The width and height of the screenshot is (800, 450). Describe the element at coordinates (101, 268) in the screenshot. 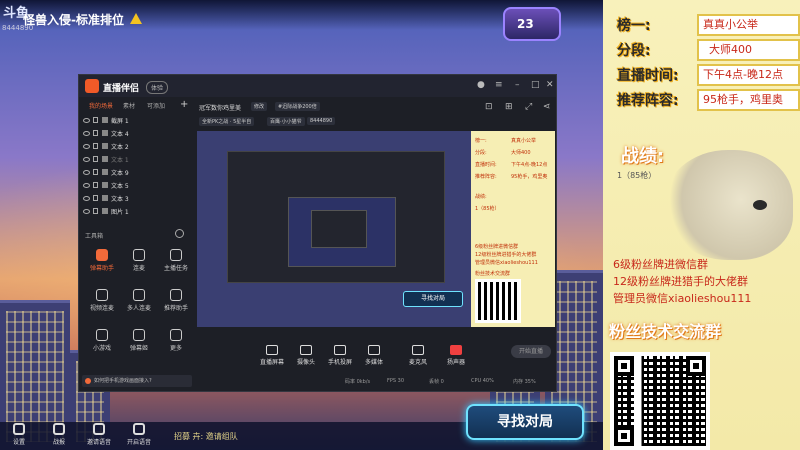

I see `tool-label: 弹幕助手` at that location.